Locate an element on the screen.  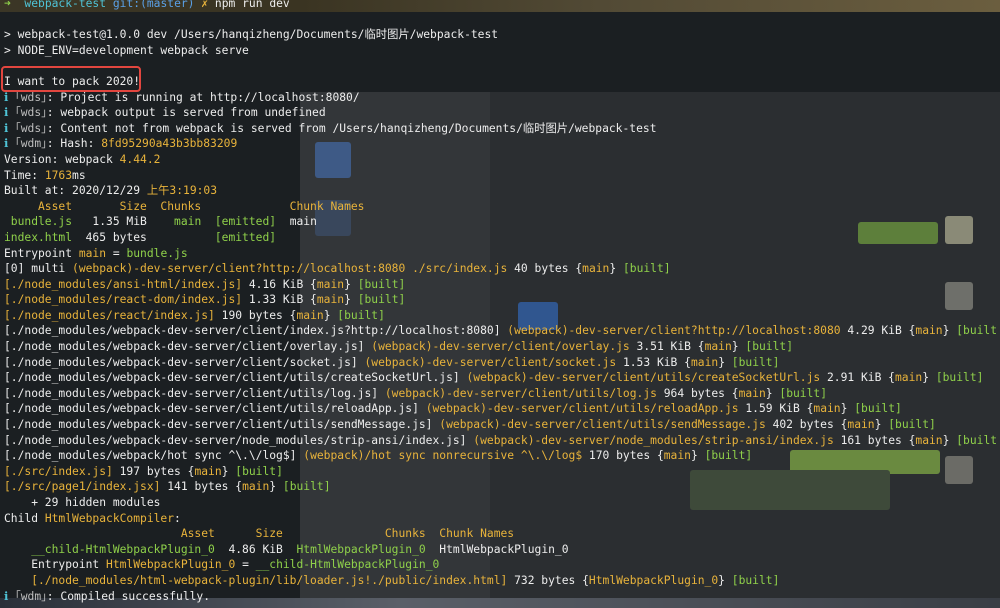
terminal-text: ｢wds｣ is located at coordinates (31, 128).